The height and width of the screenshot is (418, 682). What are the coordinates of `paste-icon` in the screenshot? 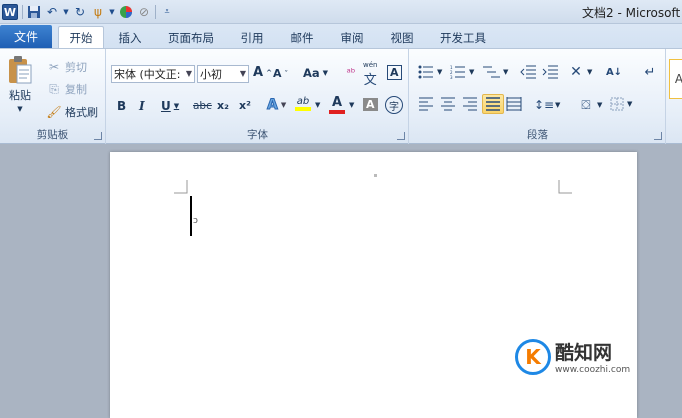 It's located at (20, 70).